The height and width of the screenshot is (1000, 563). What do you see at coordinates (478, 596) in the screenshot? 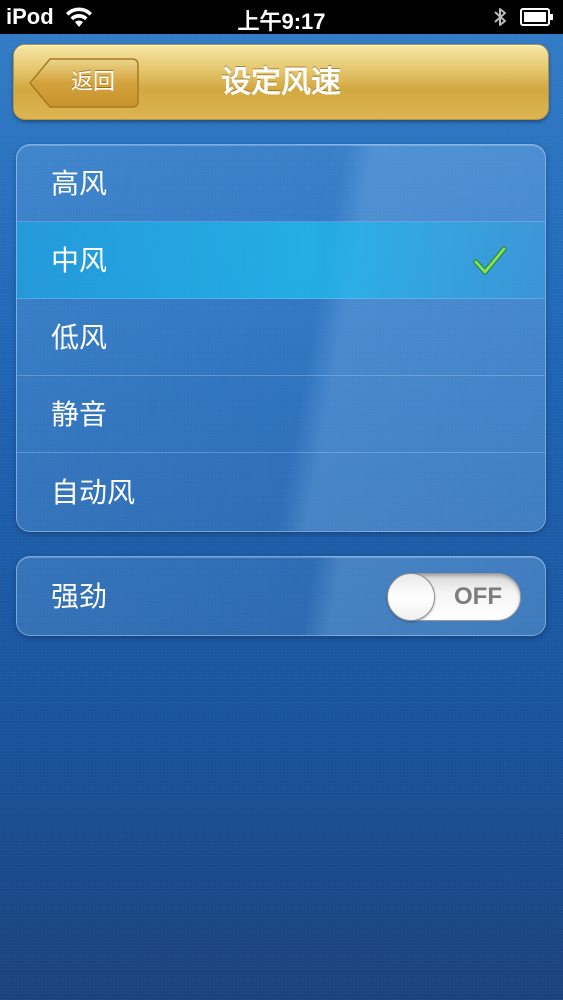
I see `toggle-state-label: OFF` at bounding box center [478, 596].